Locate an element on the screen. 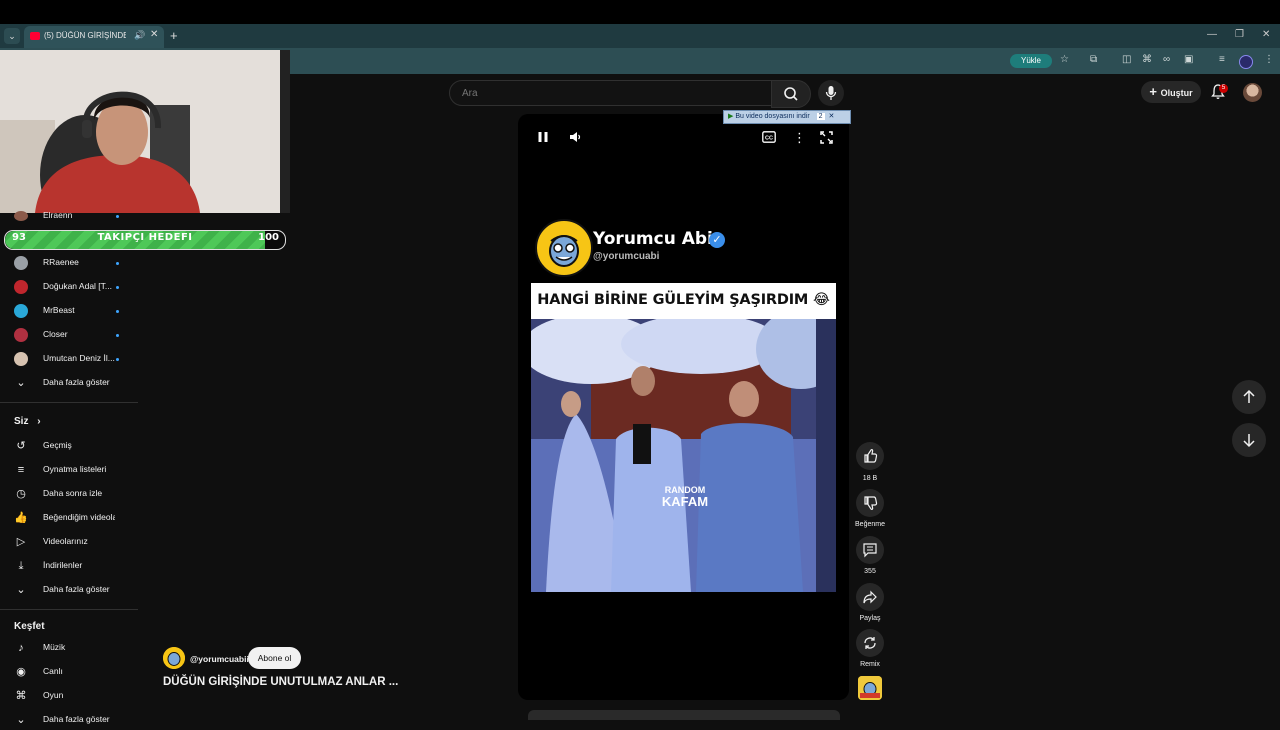 Image resolution: width=1280 pixels, height=730 pixels. link-icon: ∞ is located at coordinates (1166, 59).